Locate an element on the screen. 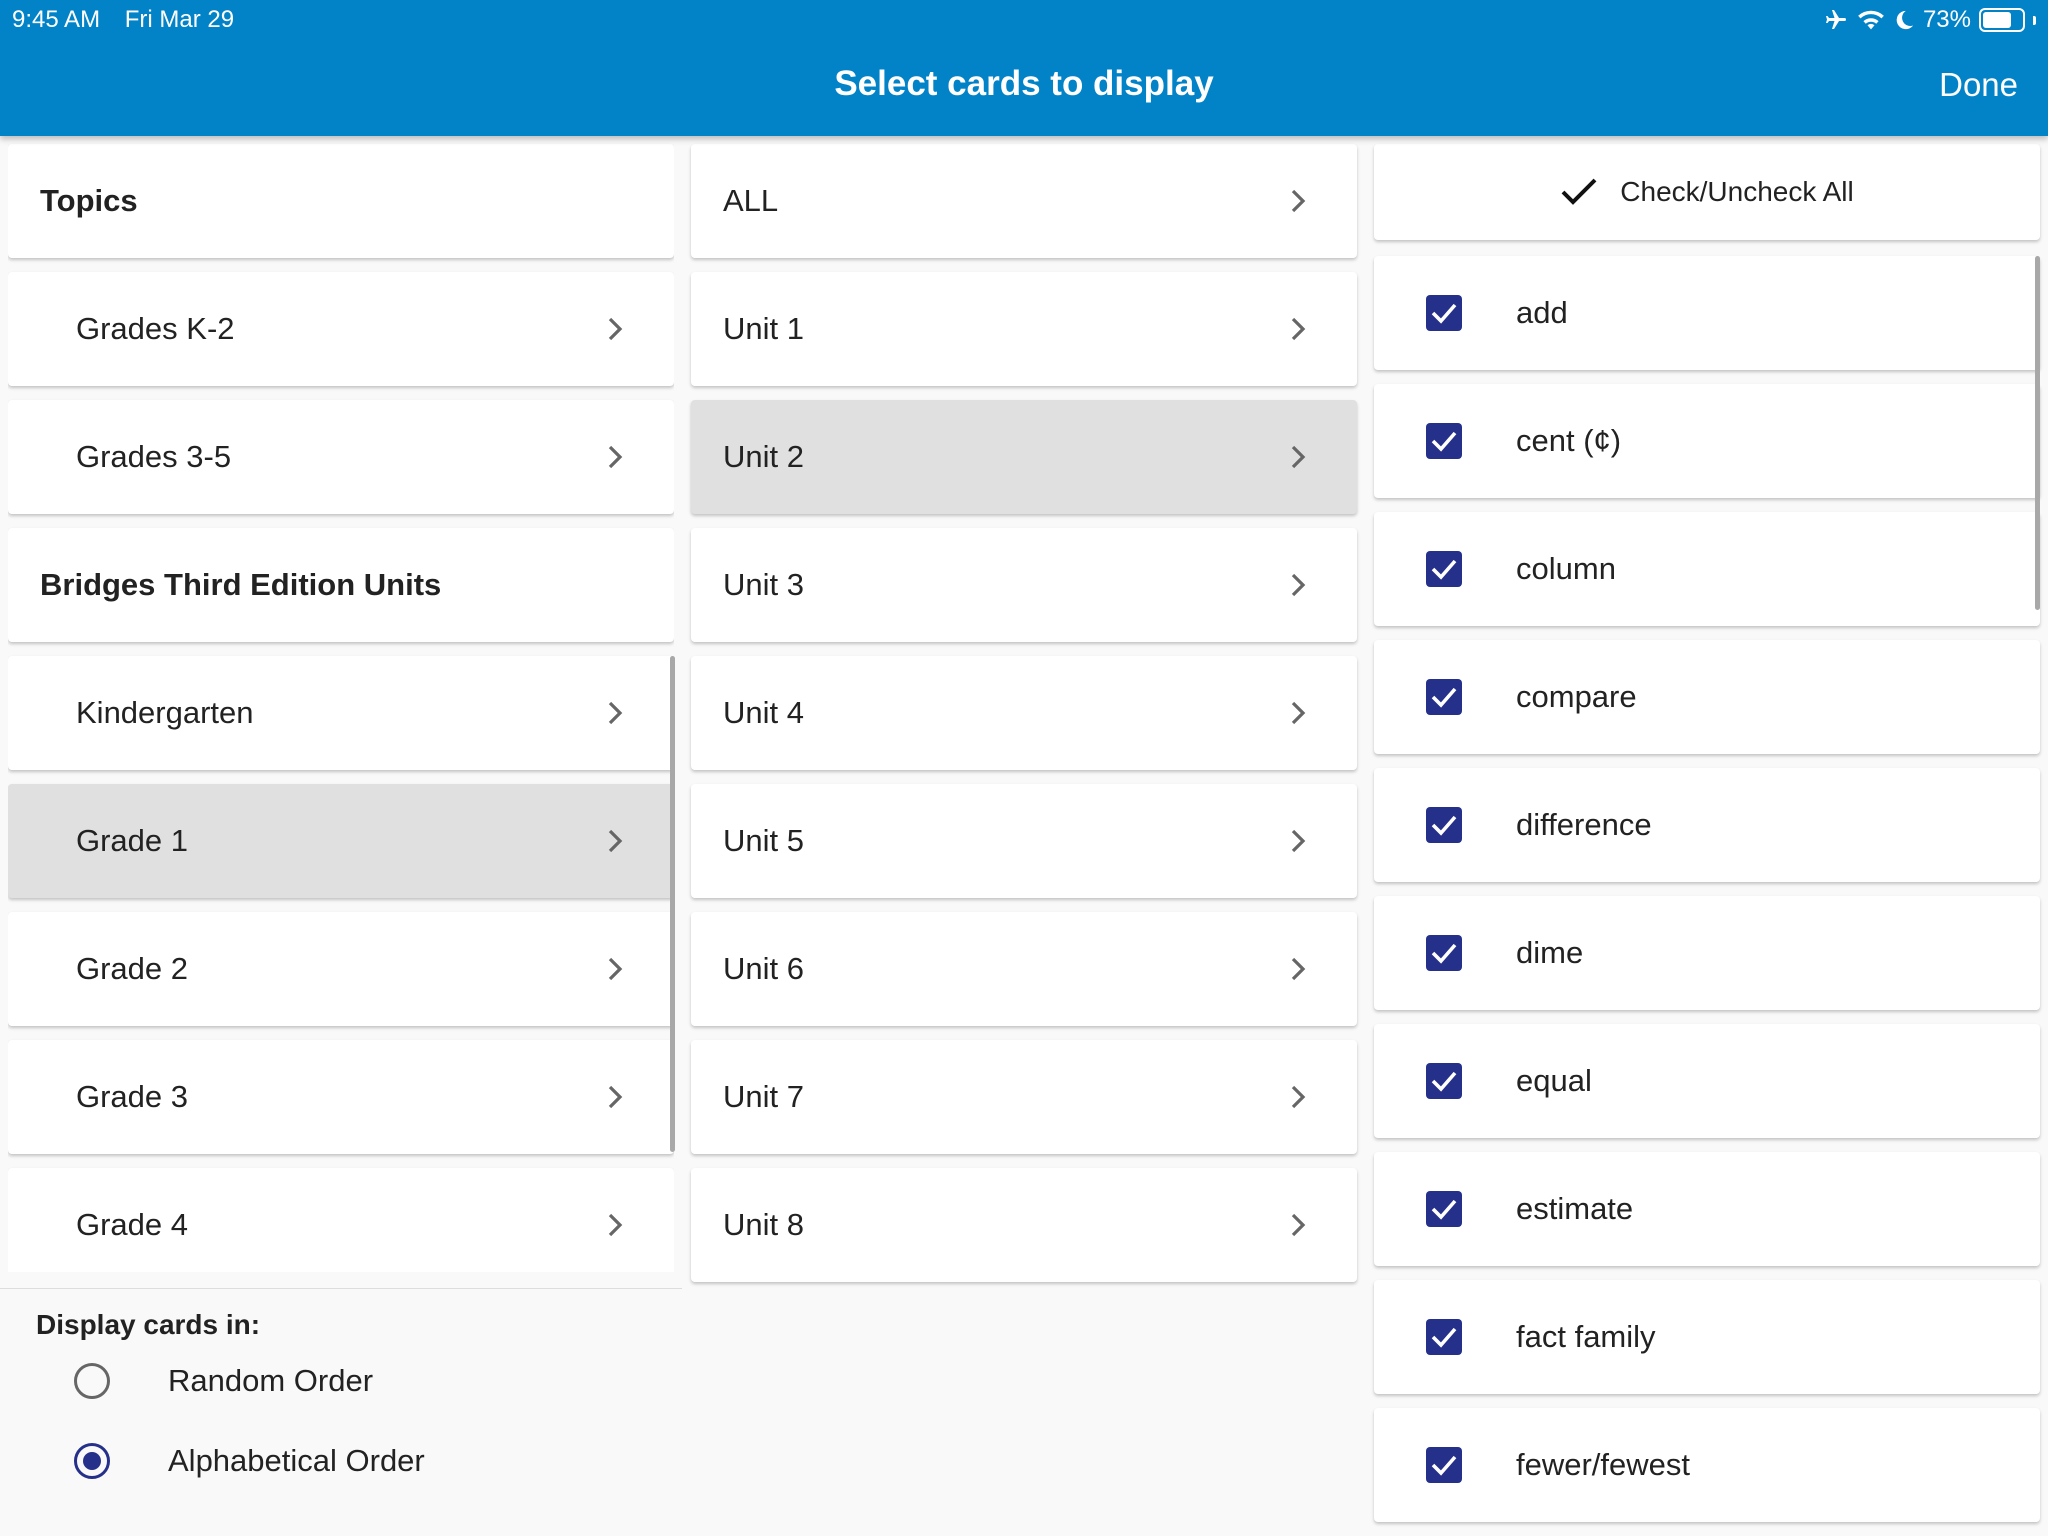 The image size is (2048, 1536). status-time: 9:45 AM is located at coordinates (56, 19).